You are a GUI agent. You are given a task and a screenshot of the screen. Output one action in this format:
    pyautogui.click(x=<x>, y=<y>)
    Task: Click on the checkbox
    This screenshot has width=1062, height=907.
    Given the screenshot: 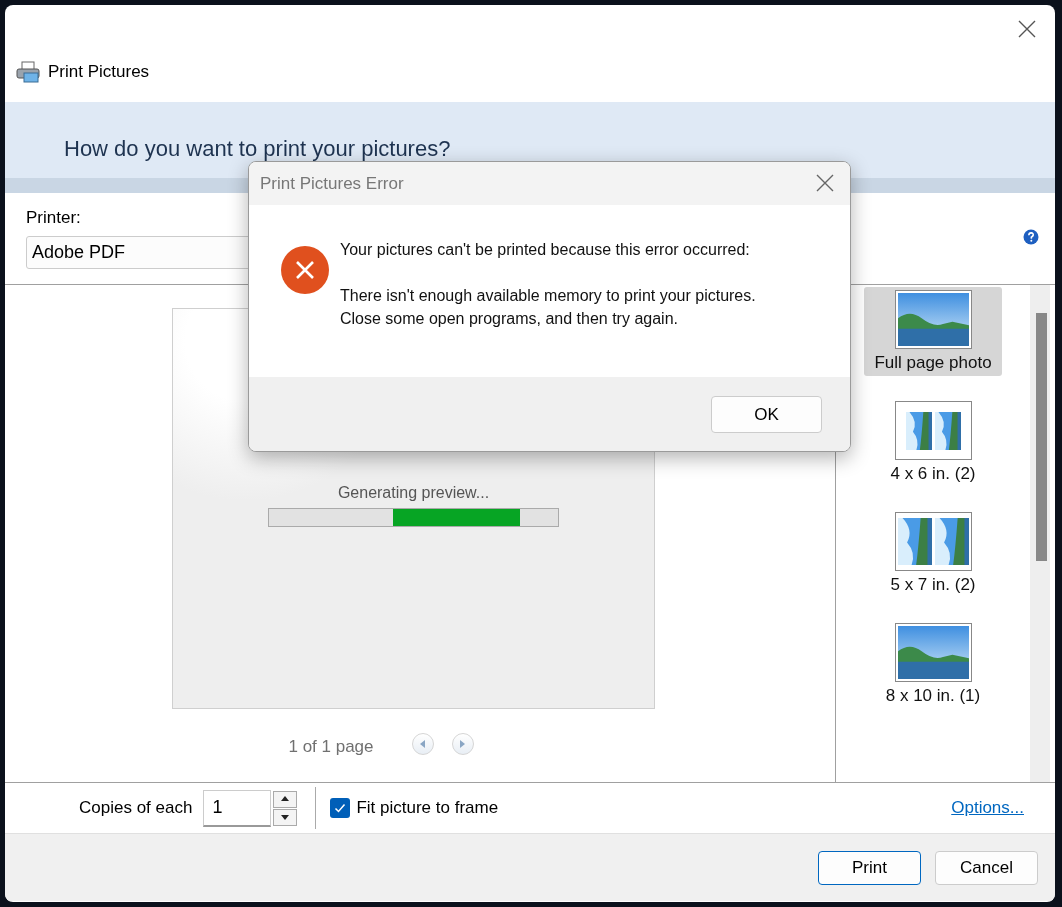 What is the action you would take?
    pyautogui.click(x=340, y=808)
    